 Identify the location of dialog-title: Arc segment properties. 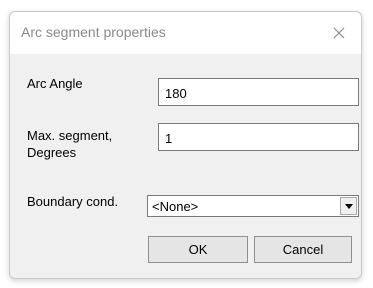
(93, 32).